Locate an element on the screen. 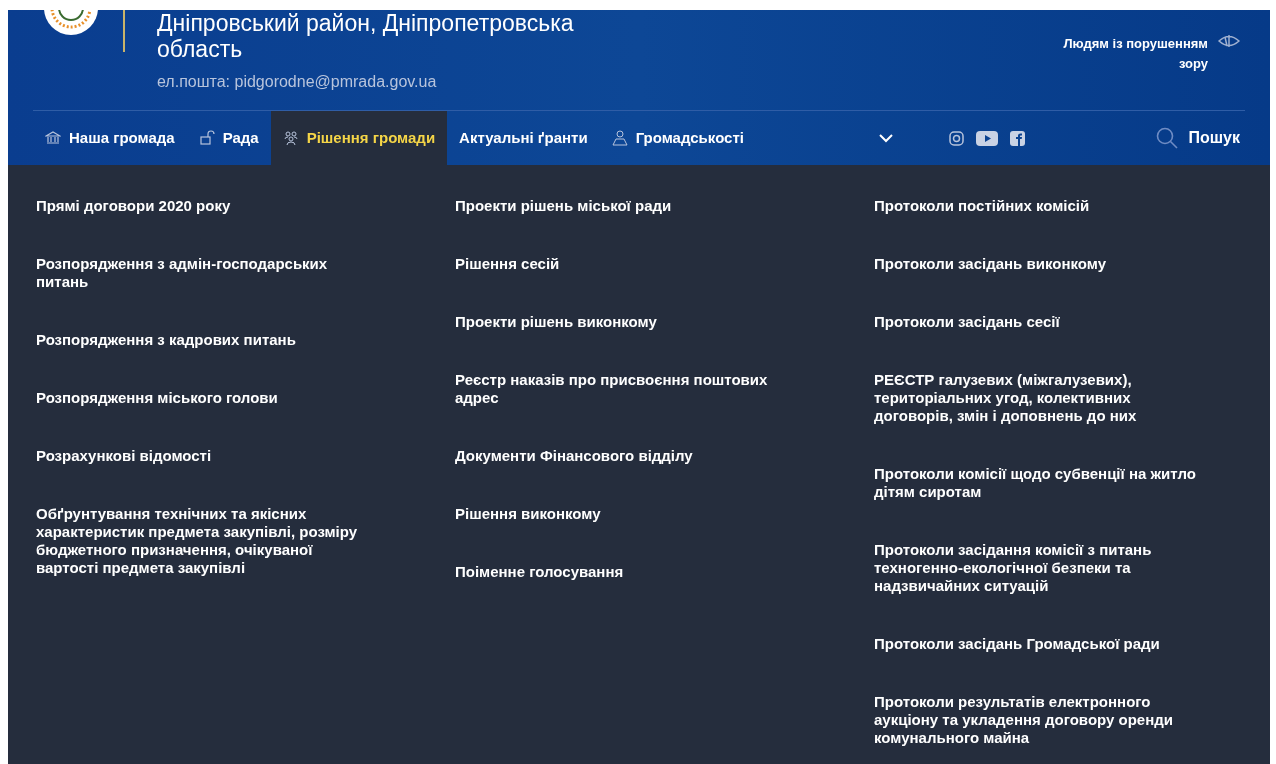 This screenshot has height=764, width=1276. menu-link: Протоколи комісії щодо субвенції на житло дітям сиротам is located at coordinates (1039, 483).